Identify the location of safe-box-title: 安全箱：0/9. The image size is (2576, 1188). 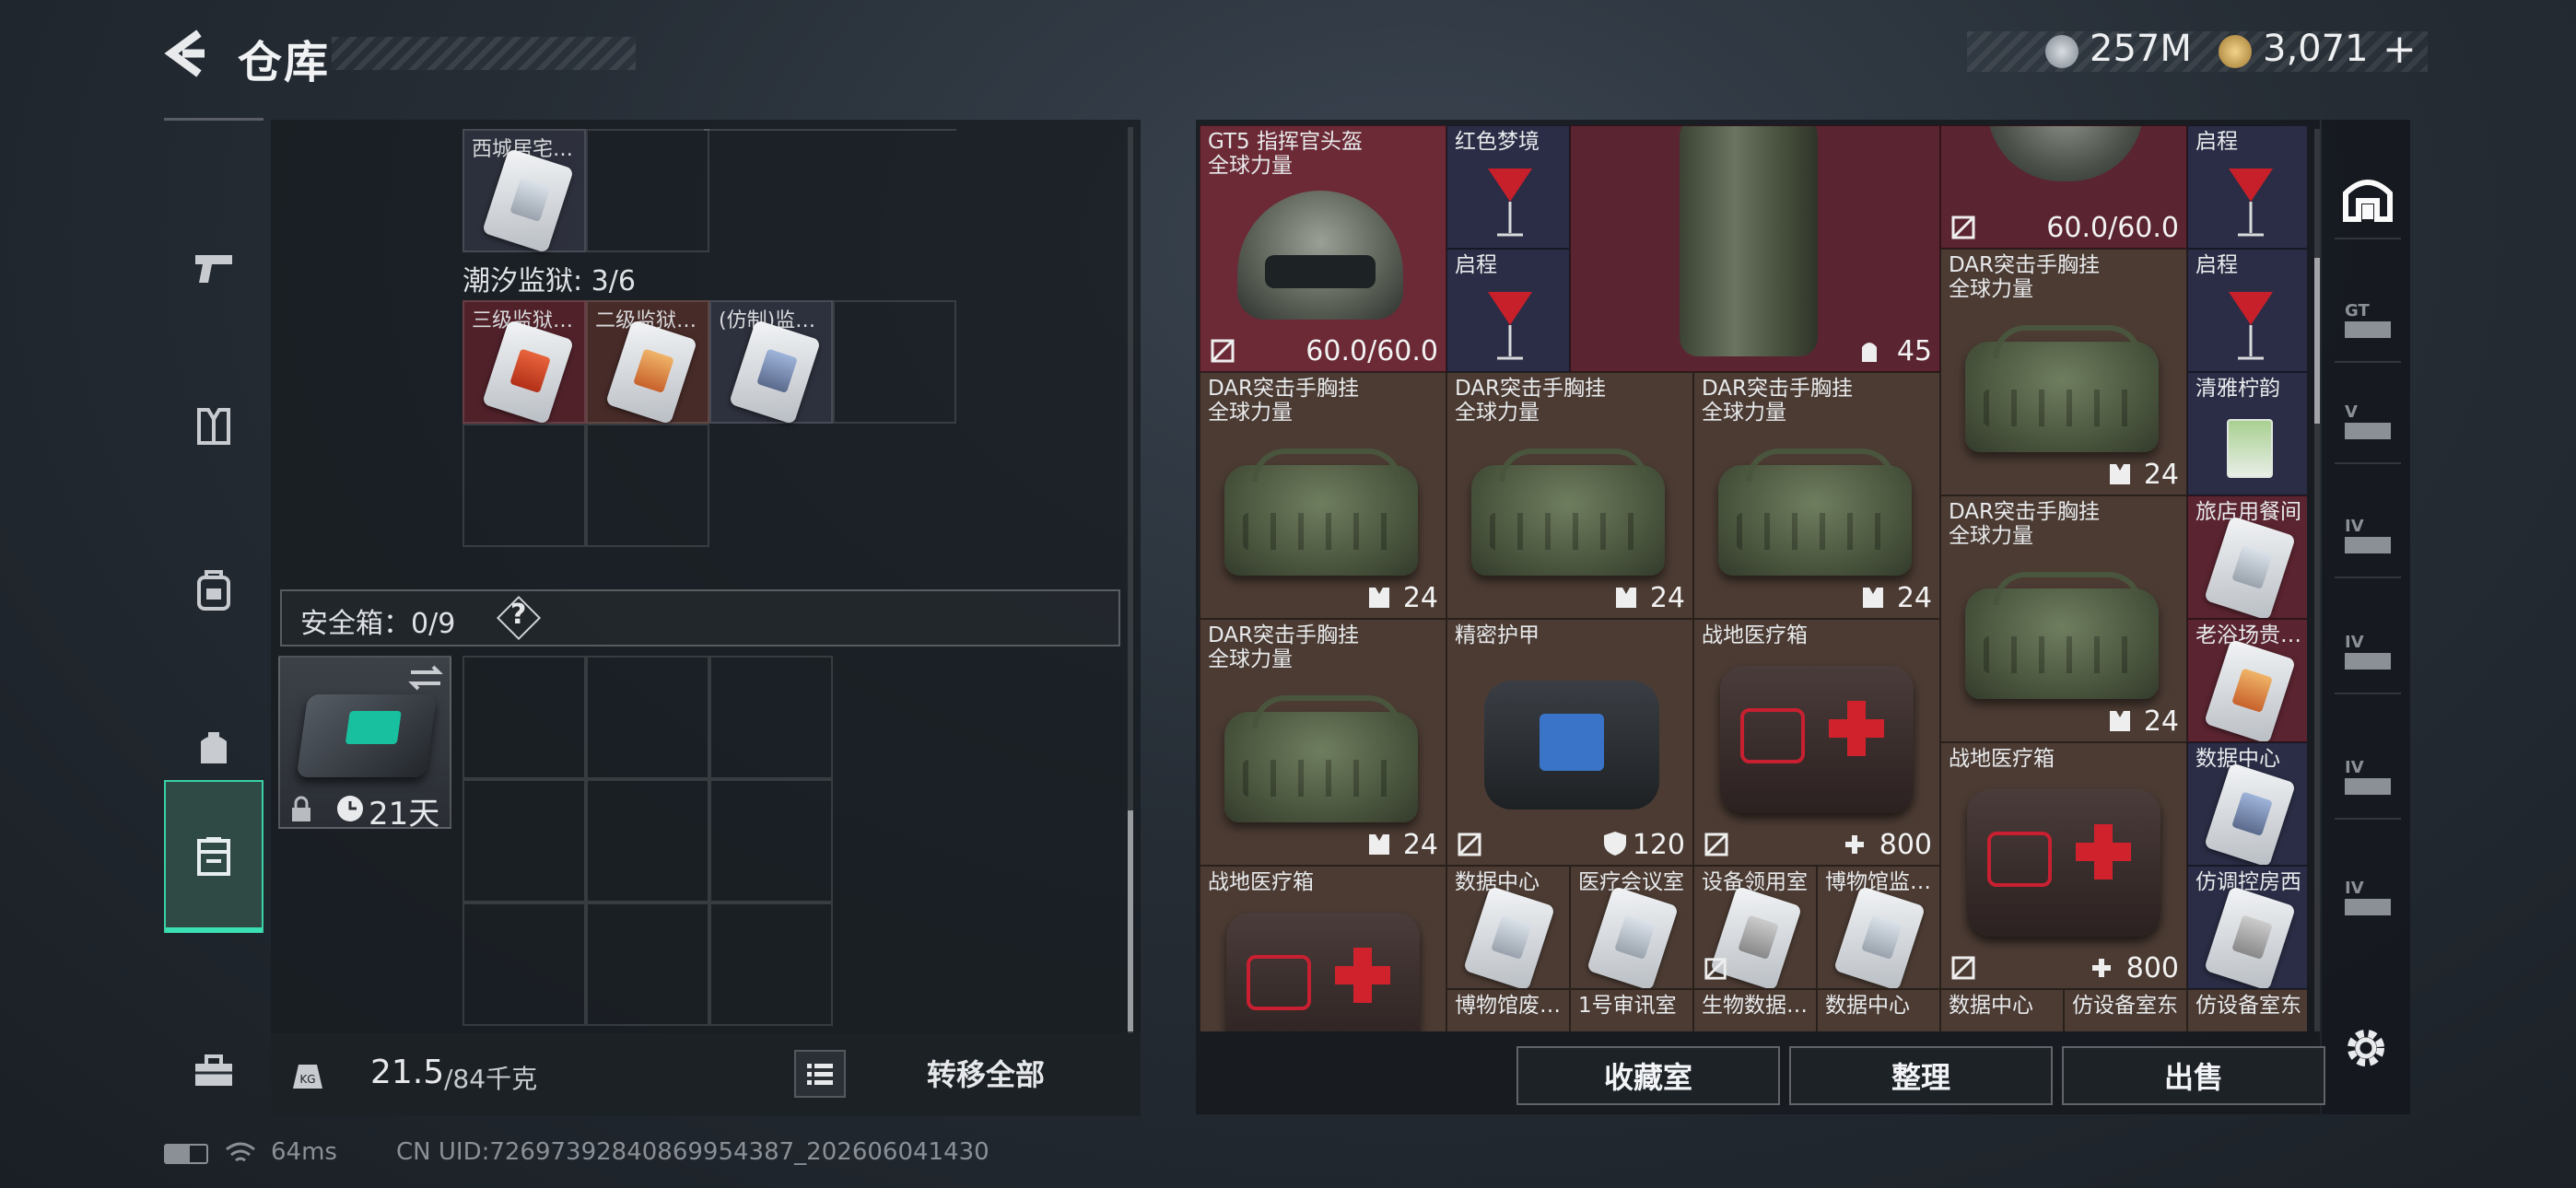
(378, 624).